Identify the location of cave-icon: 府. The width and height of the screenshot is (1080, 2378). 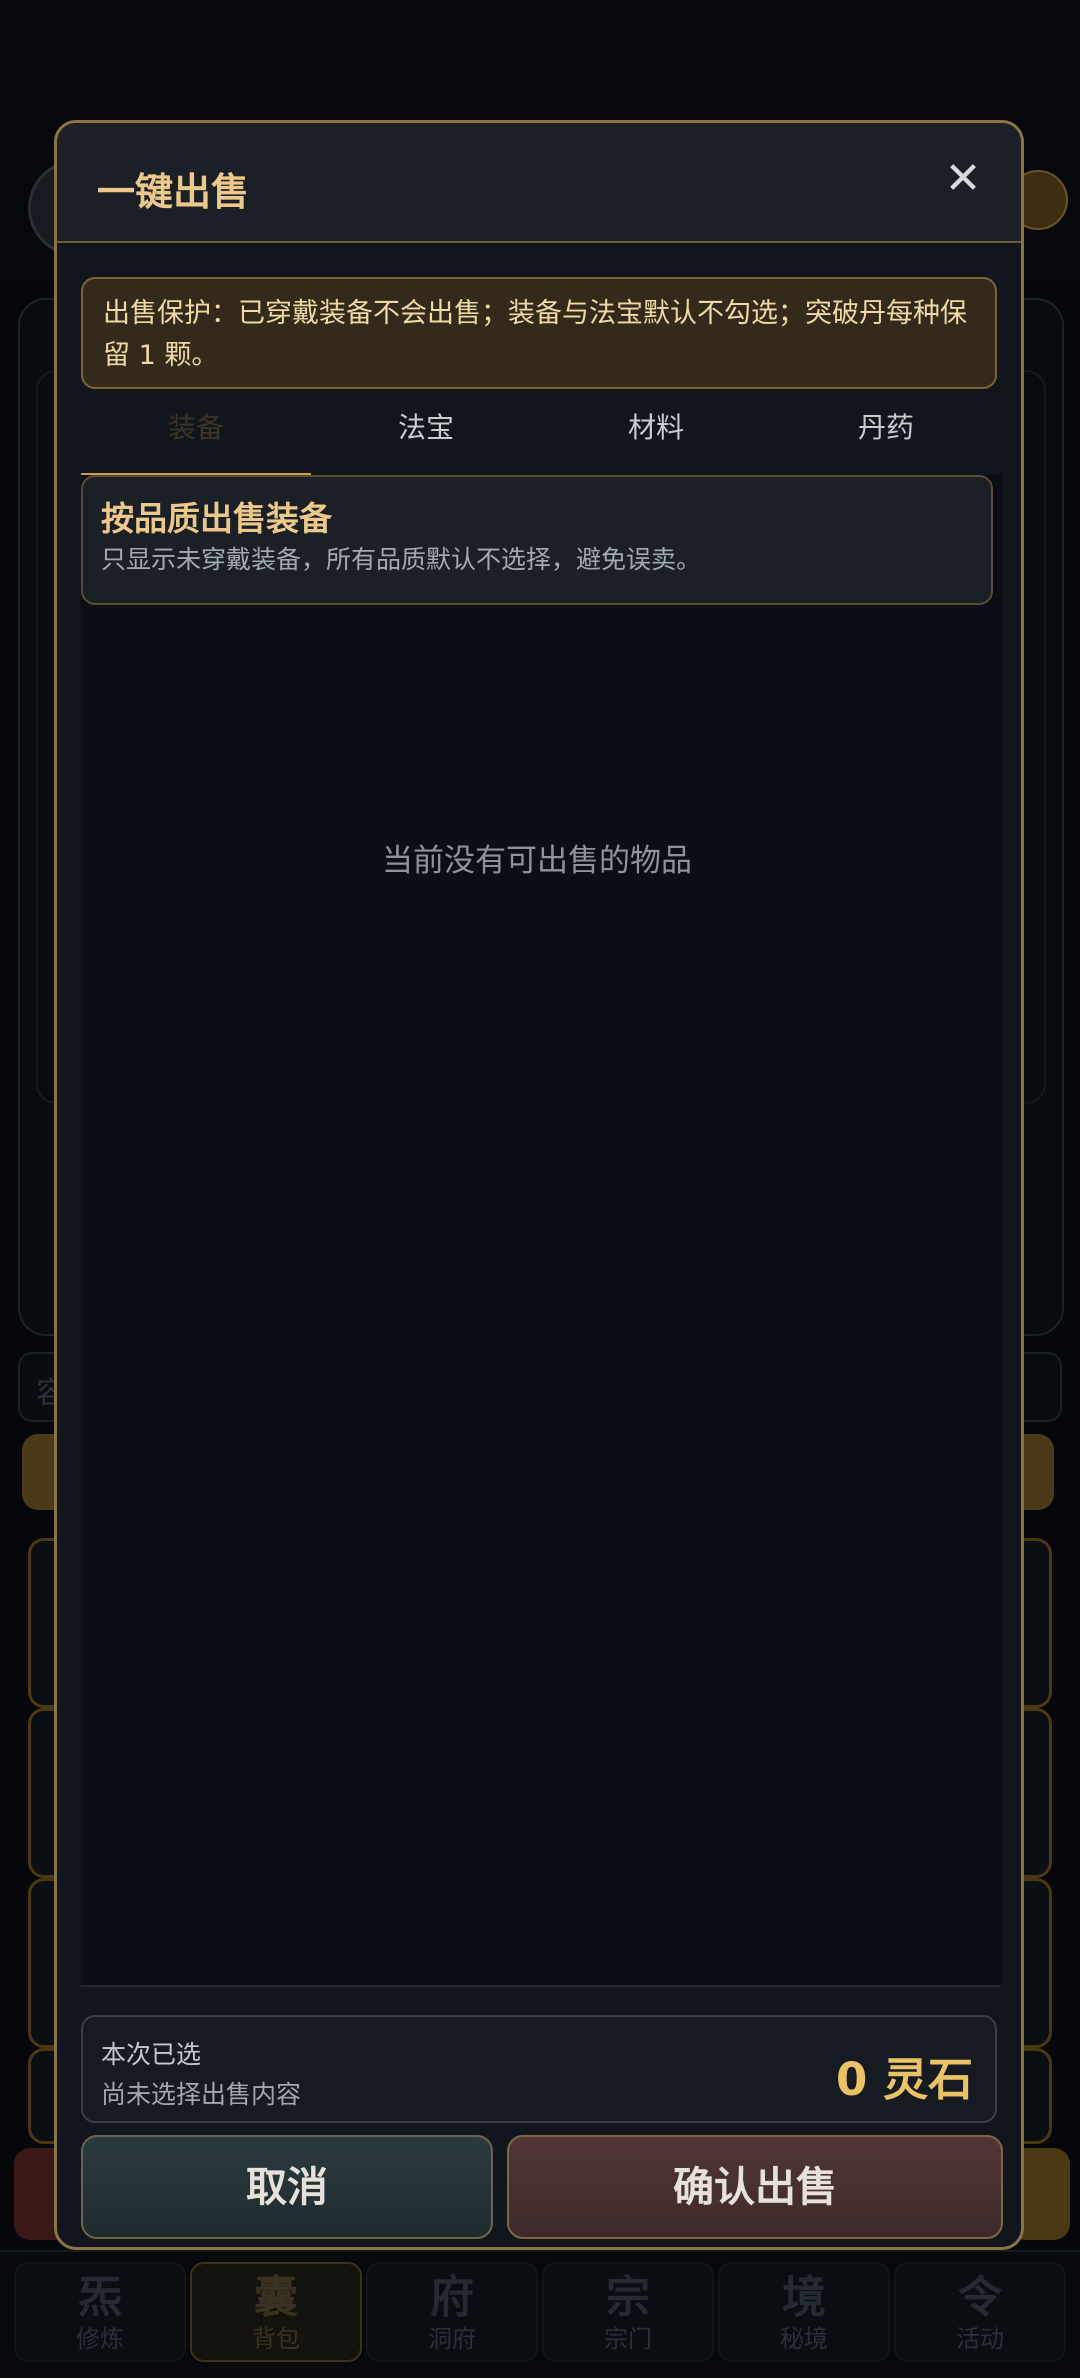
(452, 2297).